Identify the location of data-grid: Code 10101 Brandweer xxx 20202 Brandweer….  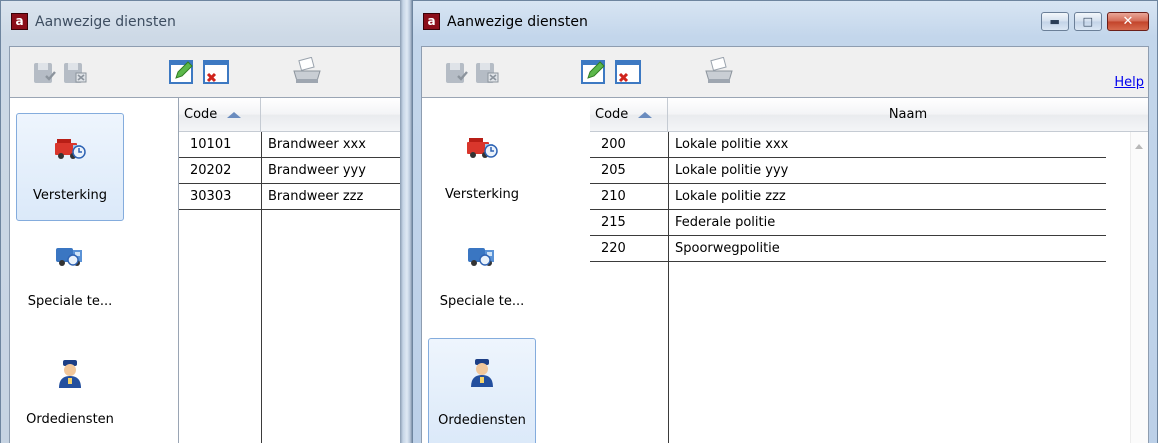
(289, 270).